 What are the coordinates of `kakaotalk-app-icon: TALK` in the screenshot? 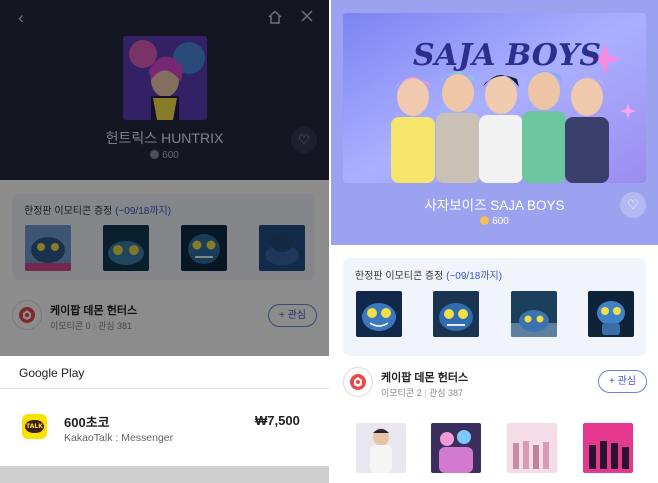 It's located at (34, 426).